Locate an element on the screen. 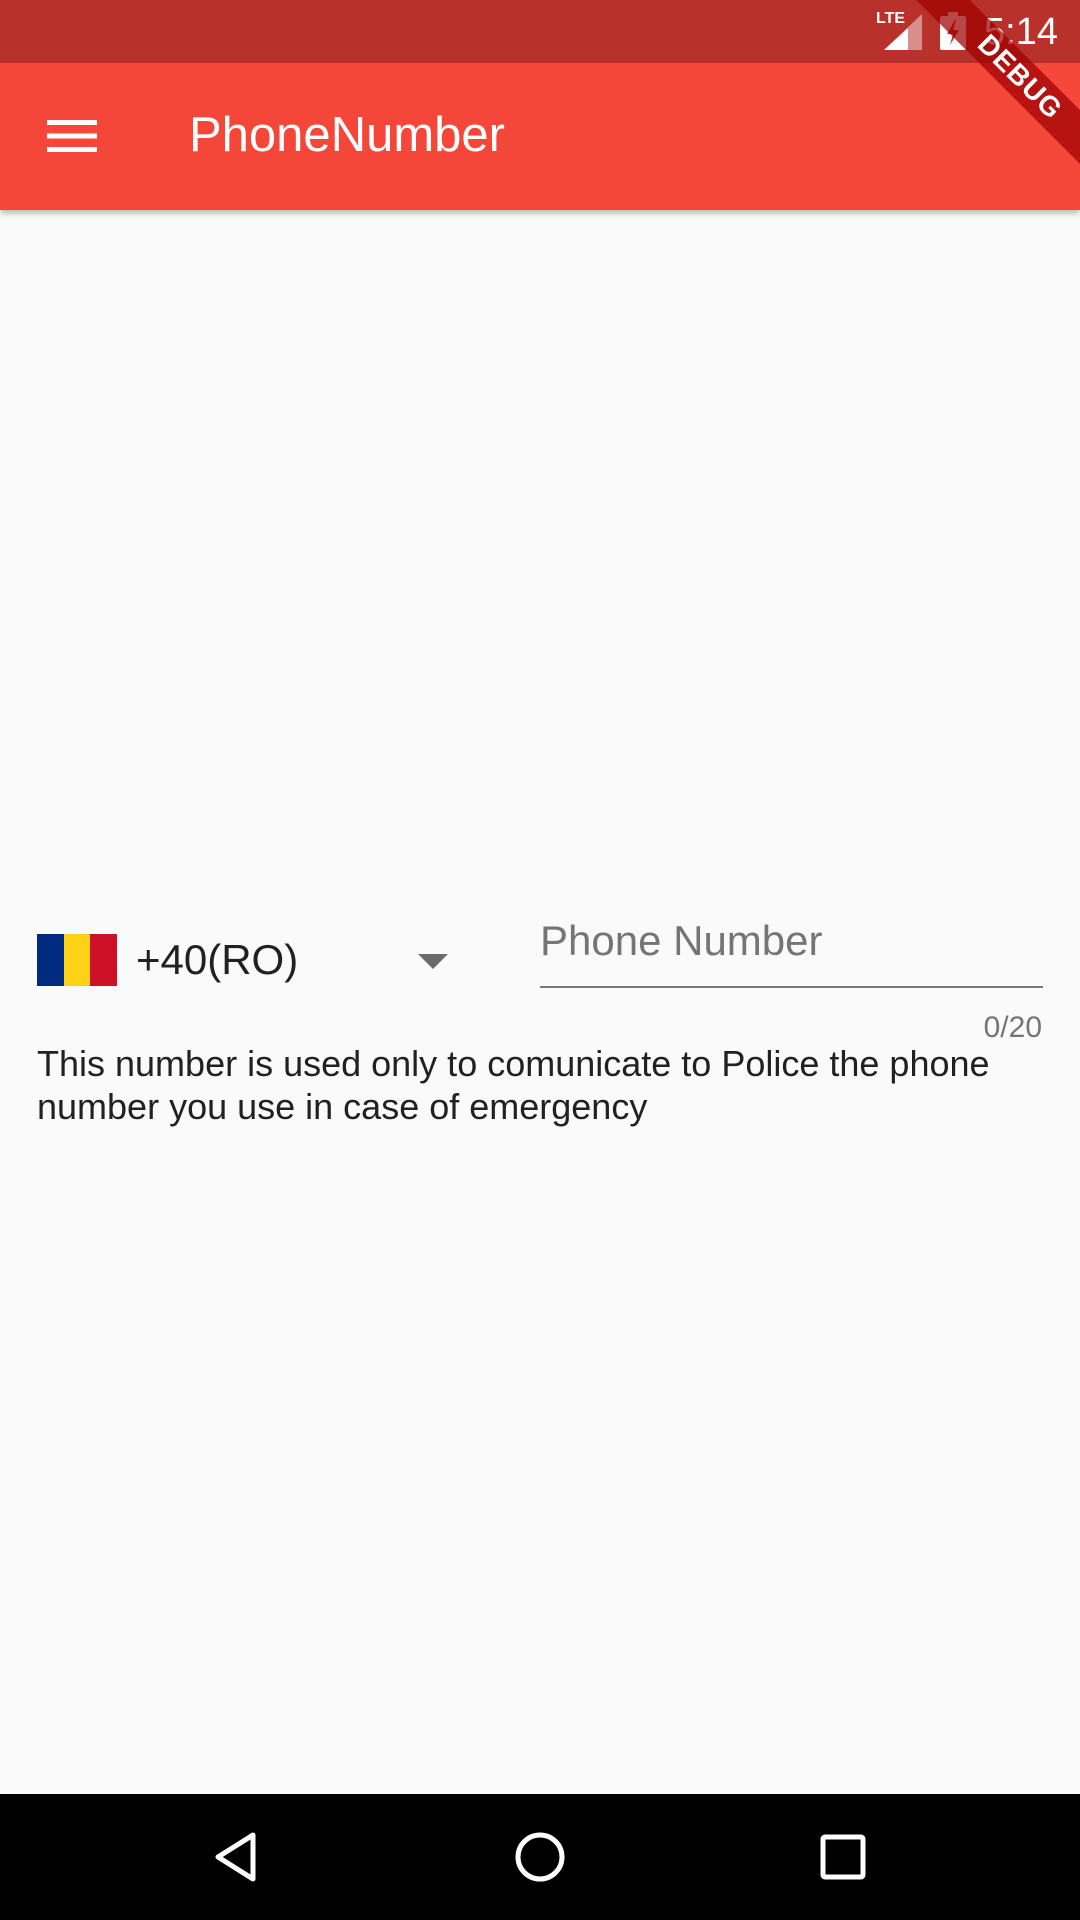  app-bar: PhoneNumber is located at coordinates (540, 136).